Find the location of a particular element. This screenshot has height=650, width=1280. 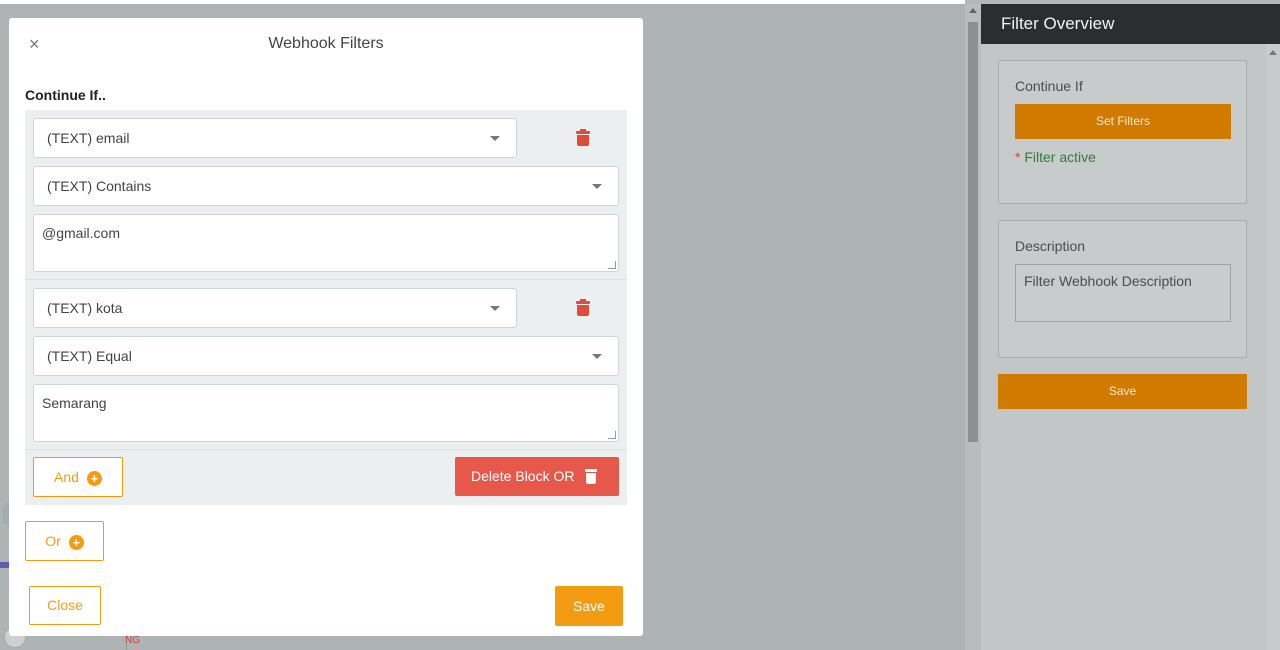

field-select-value: (TEXT) email is located at coordinates (88, 138).